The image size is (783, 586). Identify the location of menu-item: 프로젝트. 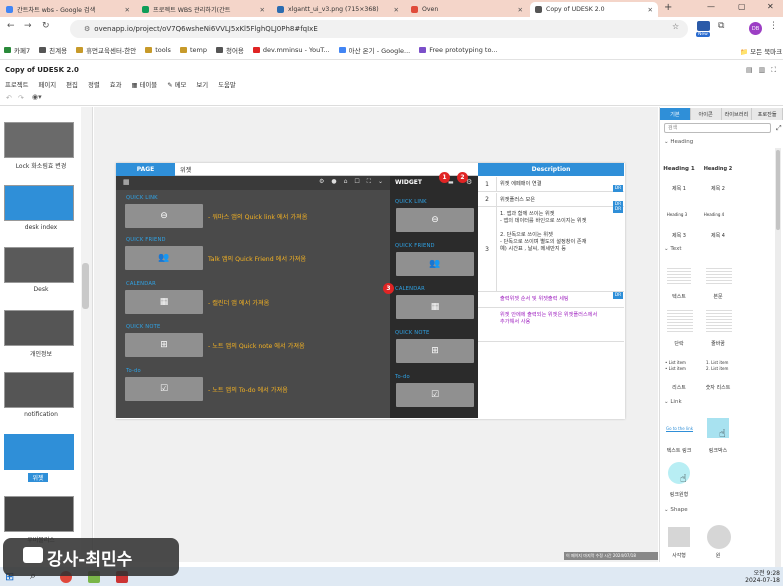
(17, 84).